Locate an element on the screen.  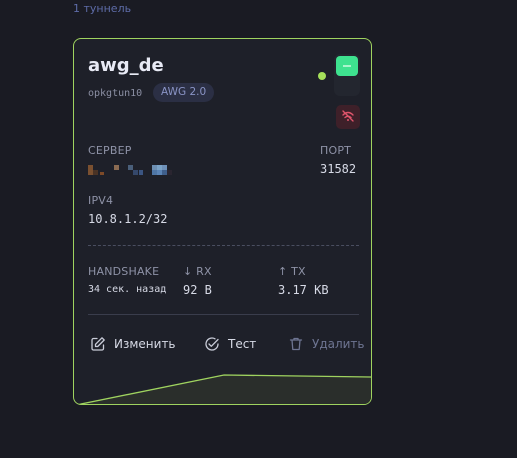
port-value: 31582 is located at coordinates (338, 169).